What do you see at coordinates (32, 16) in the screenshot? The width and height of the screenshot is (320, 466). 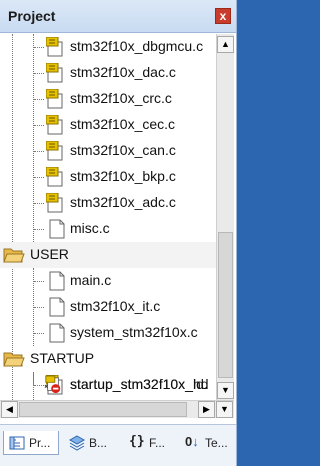 I see `panel-title: Project` at bounding box center [32, 16].